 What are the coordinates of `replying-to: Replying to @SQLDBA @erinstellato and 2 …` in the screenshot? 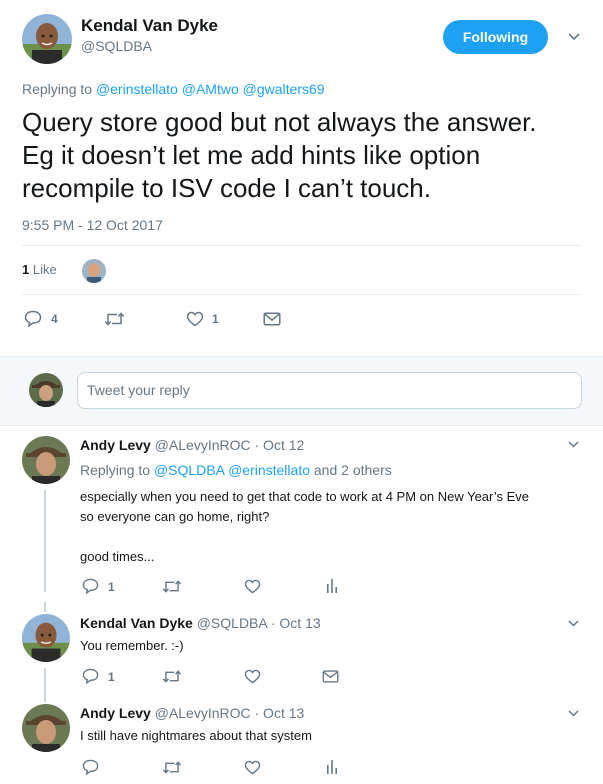 It's located at (236, 470).